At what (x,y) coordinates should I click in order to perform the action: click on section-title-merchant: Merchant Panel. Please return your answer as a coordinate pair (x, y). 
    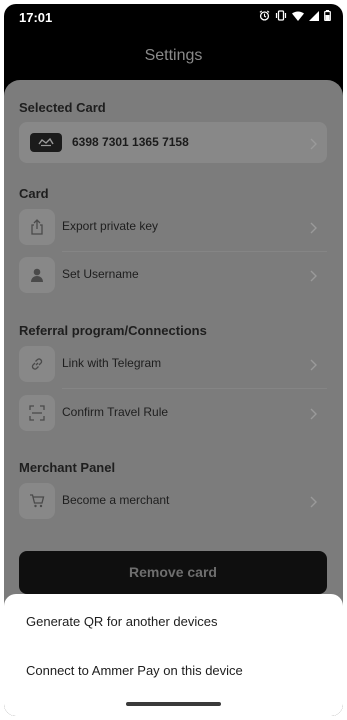
    Looking at the image, I should click on (67, 467).